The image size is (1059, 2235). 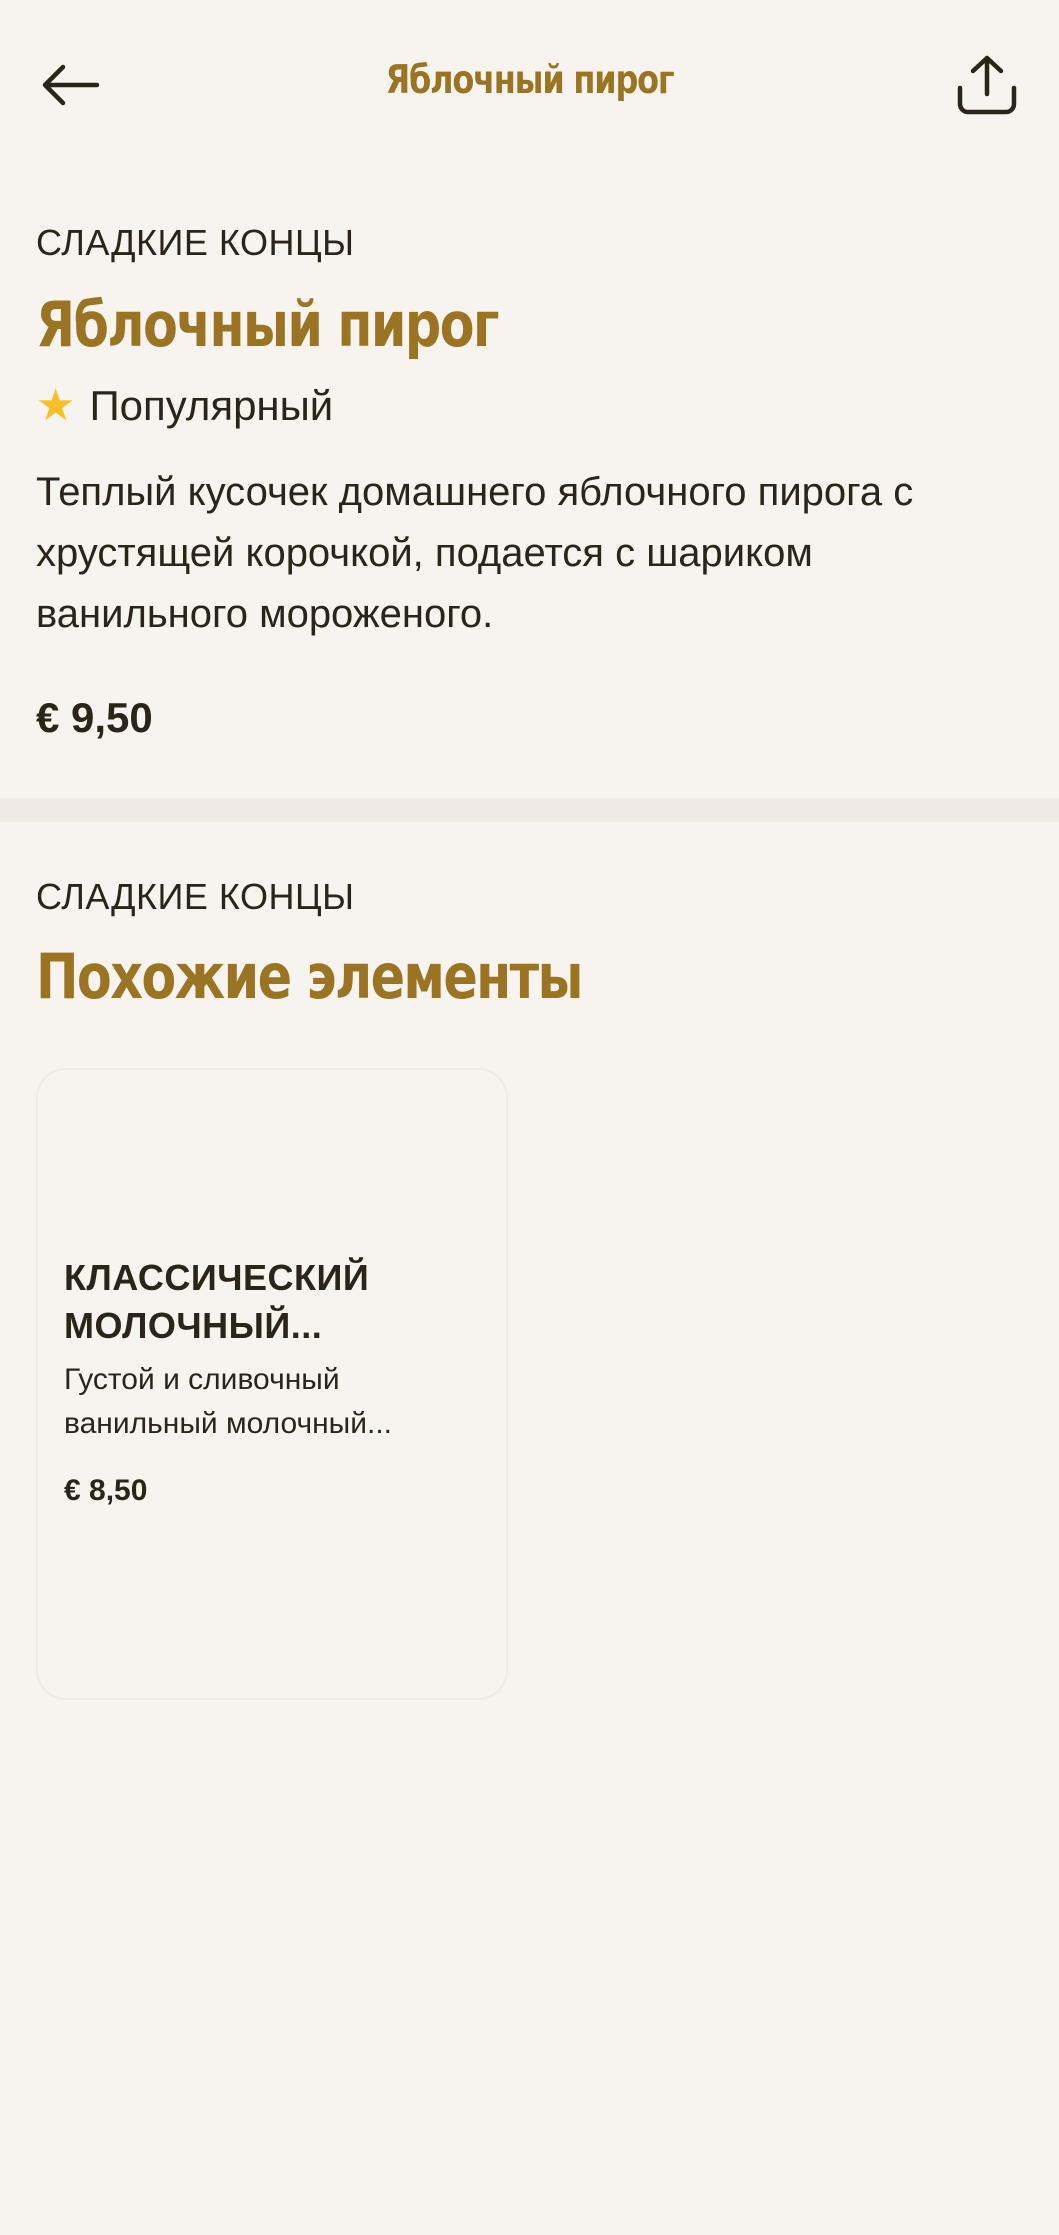 I want to click on header-title: Яблочный пирог, so click(x=530, y=80).